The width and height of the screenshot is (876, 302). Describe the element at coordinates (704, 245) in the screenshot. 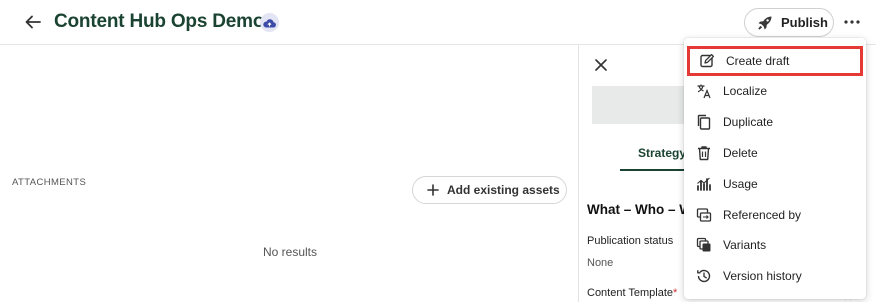

I see `variants-icon` at that location.